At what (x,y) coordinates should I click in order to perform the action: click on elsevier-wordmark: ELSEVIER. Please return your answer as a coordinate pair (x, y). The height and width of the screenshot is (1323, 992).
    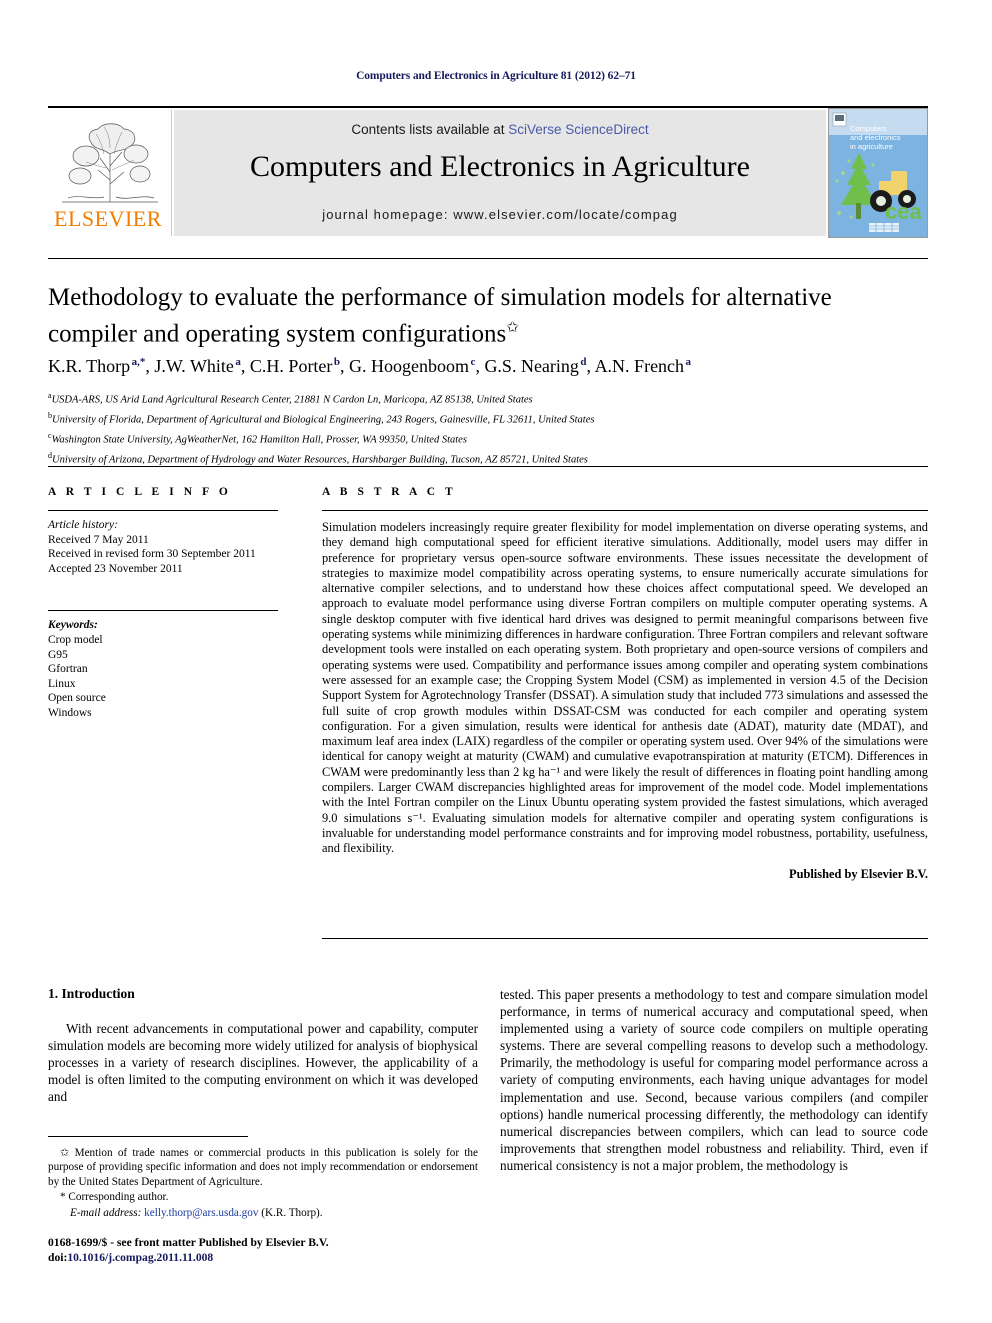
    Looking at the image, I should click on (108, 218).